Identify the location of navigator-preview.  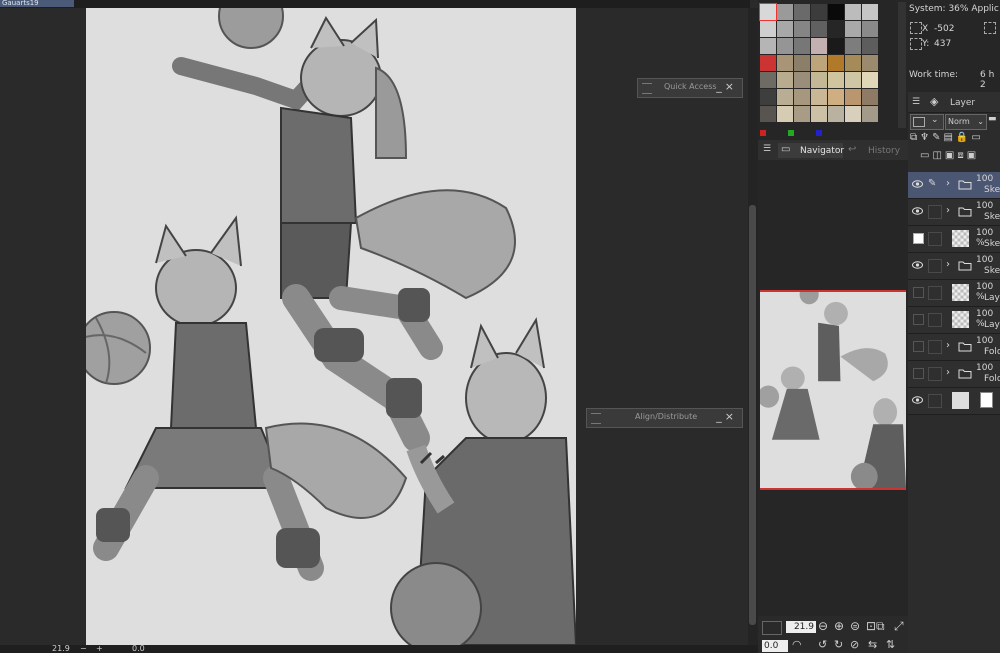
(833, 390).